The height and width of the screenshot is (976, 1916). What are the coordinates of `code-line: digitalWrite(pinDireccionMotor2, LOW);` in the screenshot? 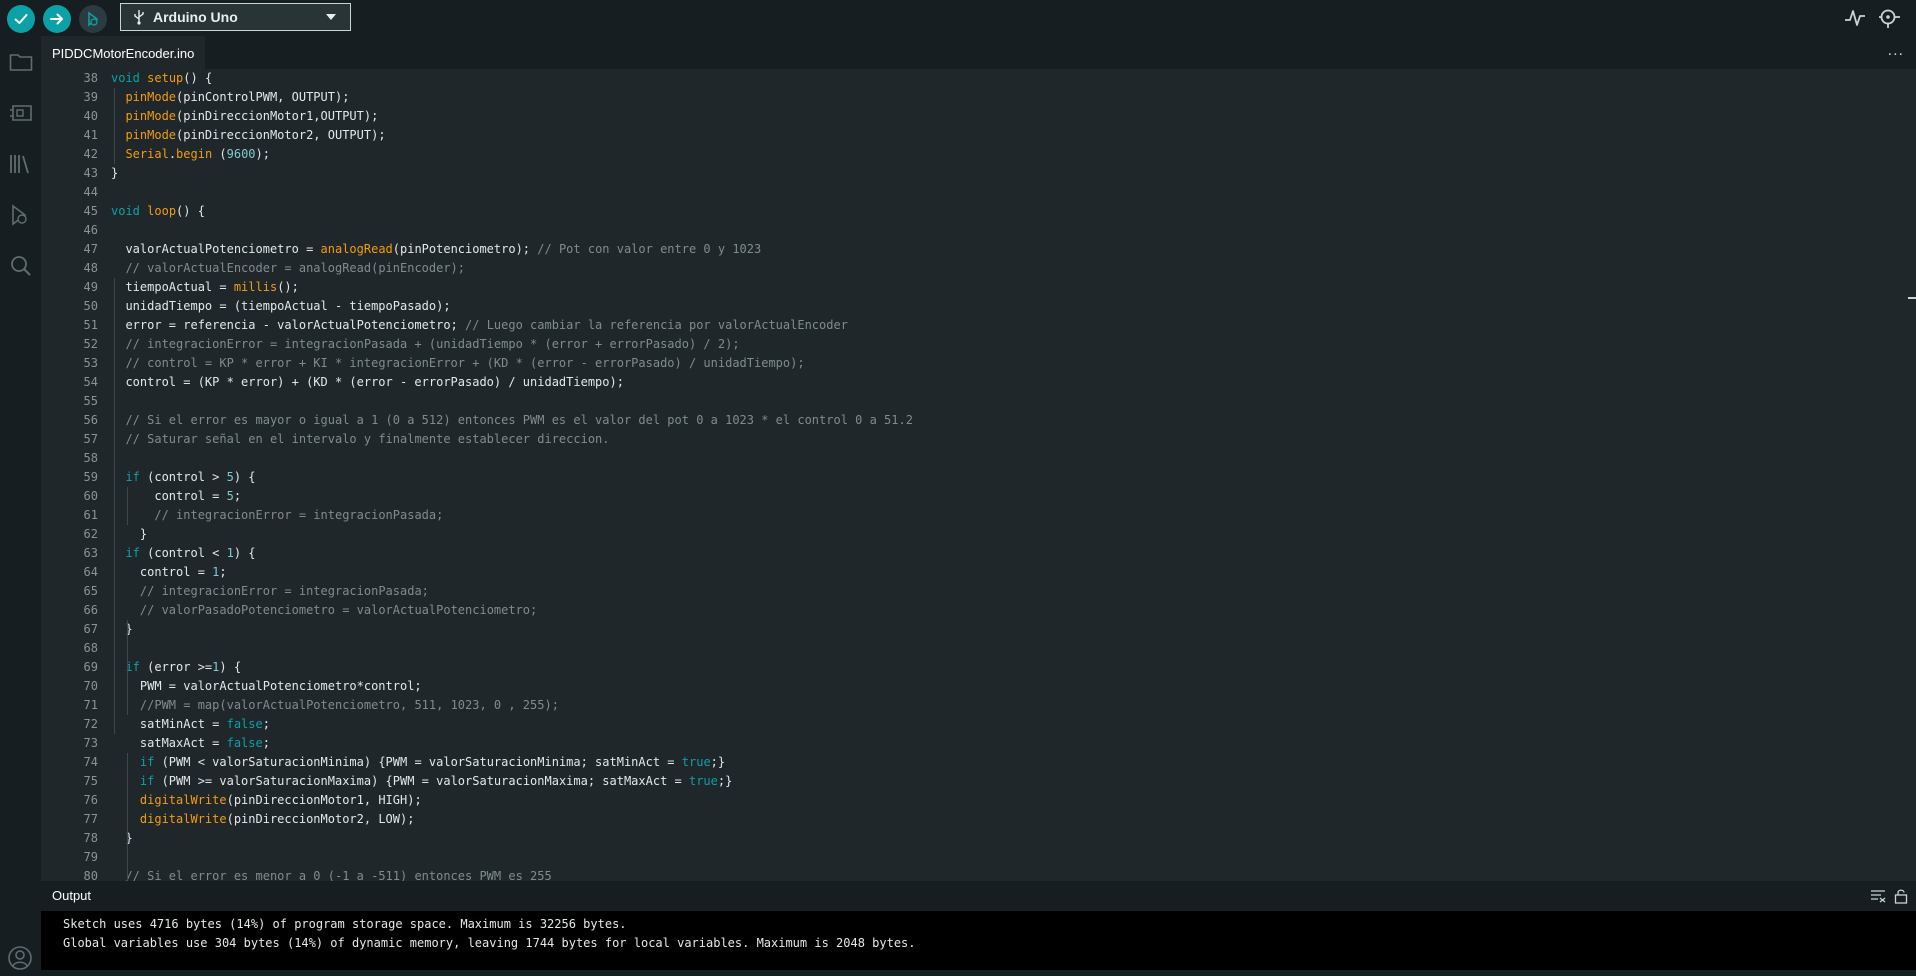 It's located at (1013, 819).